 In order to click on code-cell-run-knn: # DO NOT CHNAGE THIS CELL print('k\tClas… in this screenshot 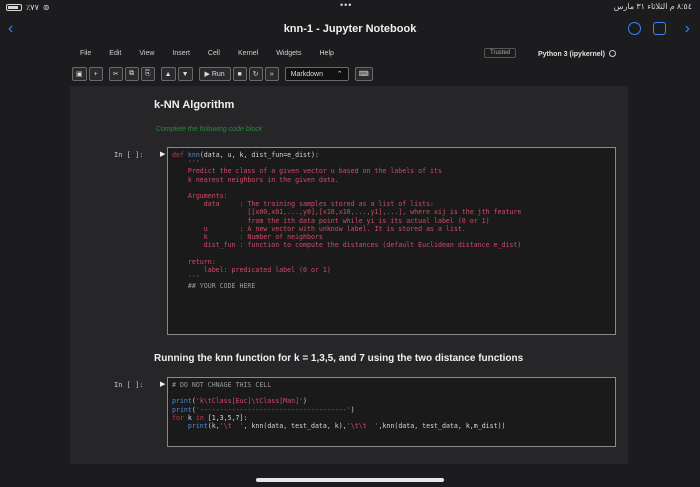, I will do `click(391, 412)`.